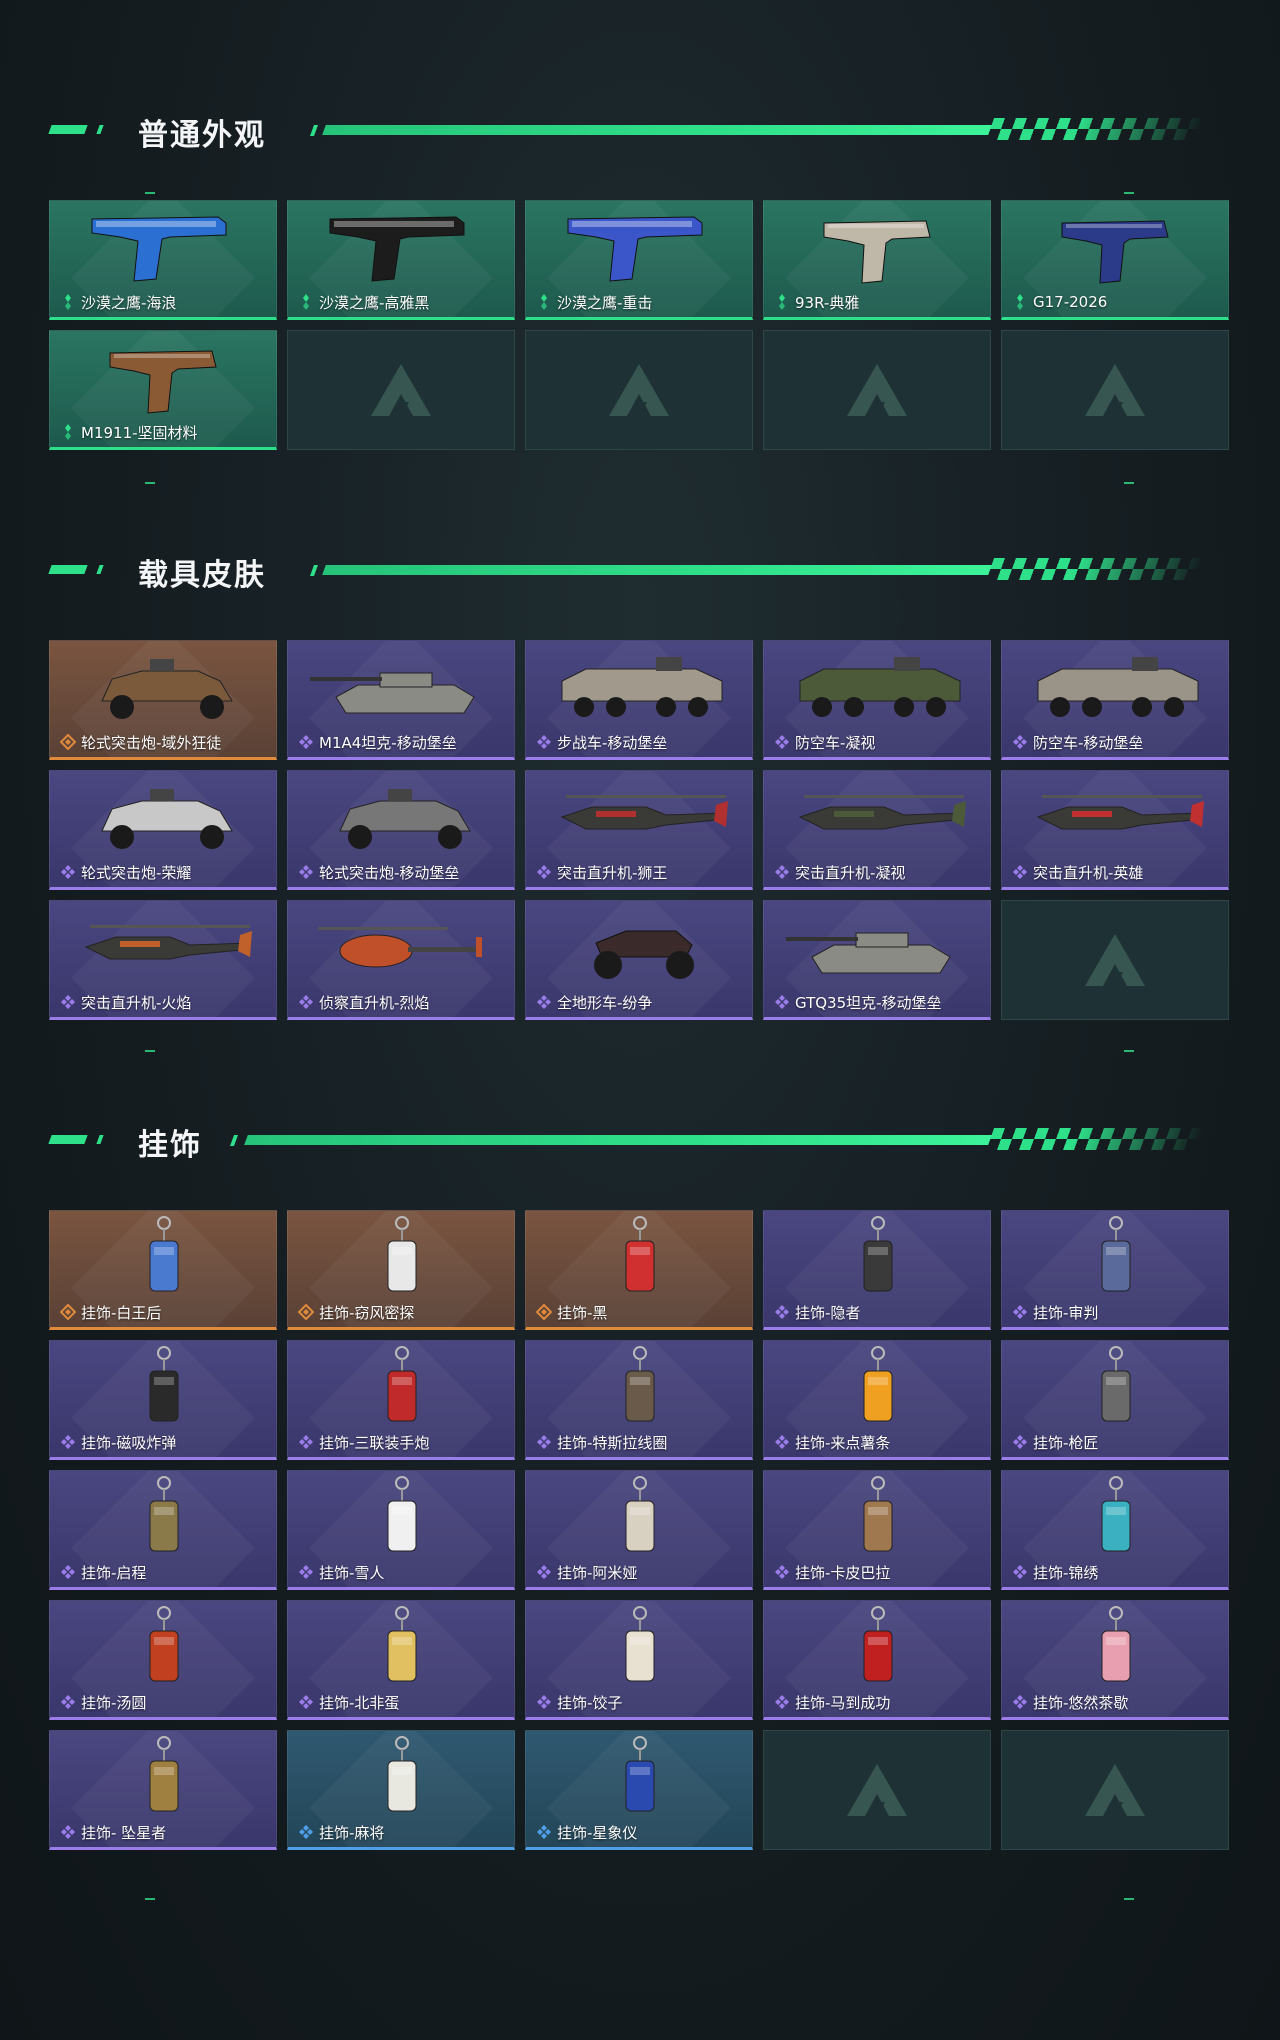  I want to click on item-card: 挂饰-麻将, so click(401, 1790).